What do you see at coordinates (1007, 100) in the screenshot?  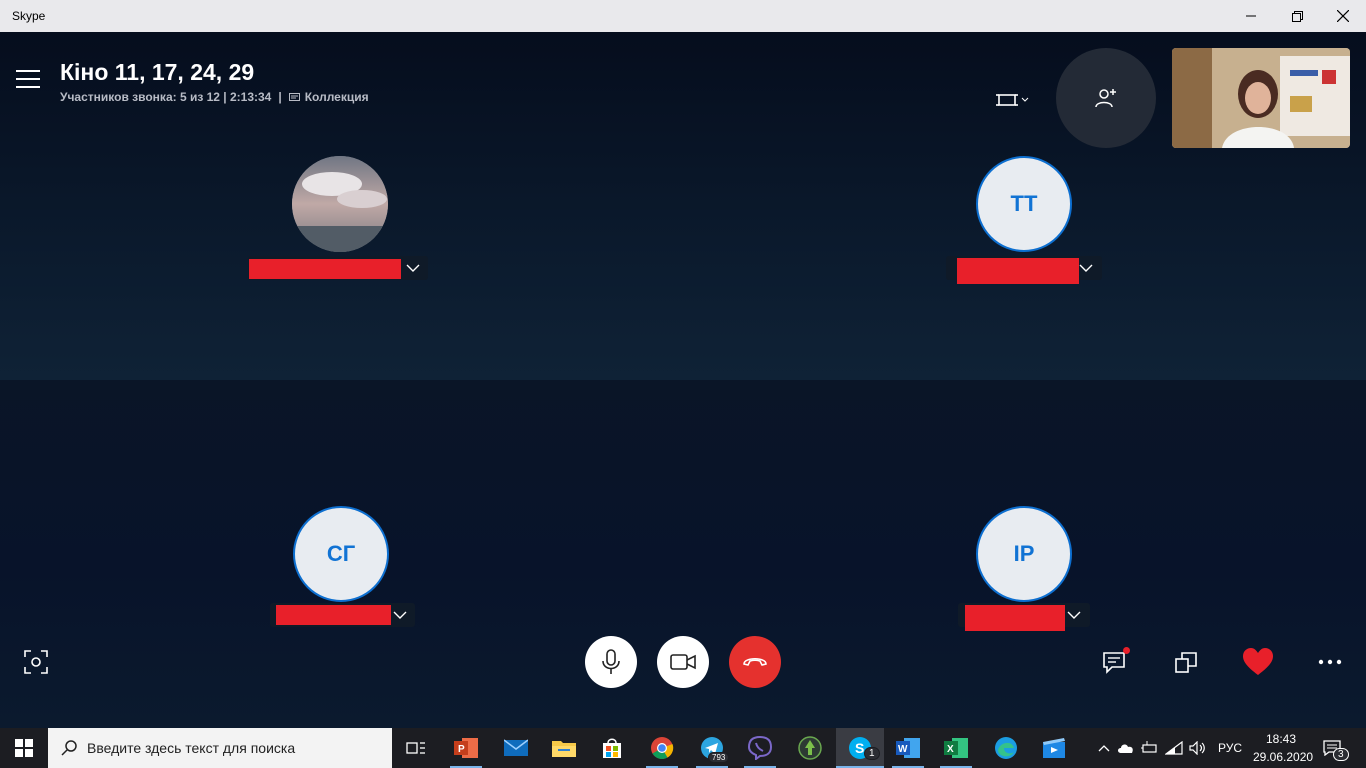 I see `layout-icon` at bounding box center [1007, 100].